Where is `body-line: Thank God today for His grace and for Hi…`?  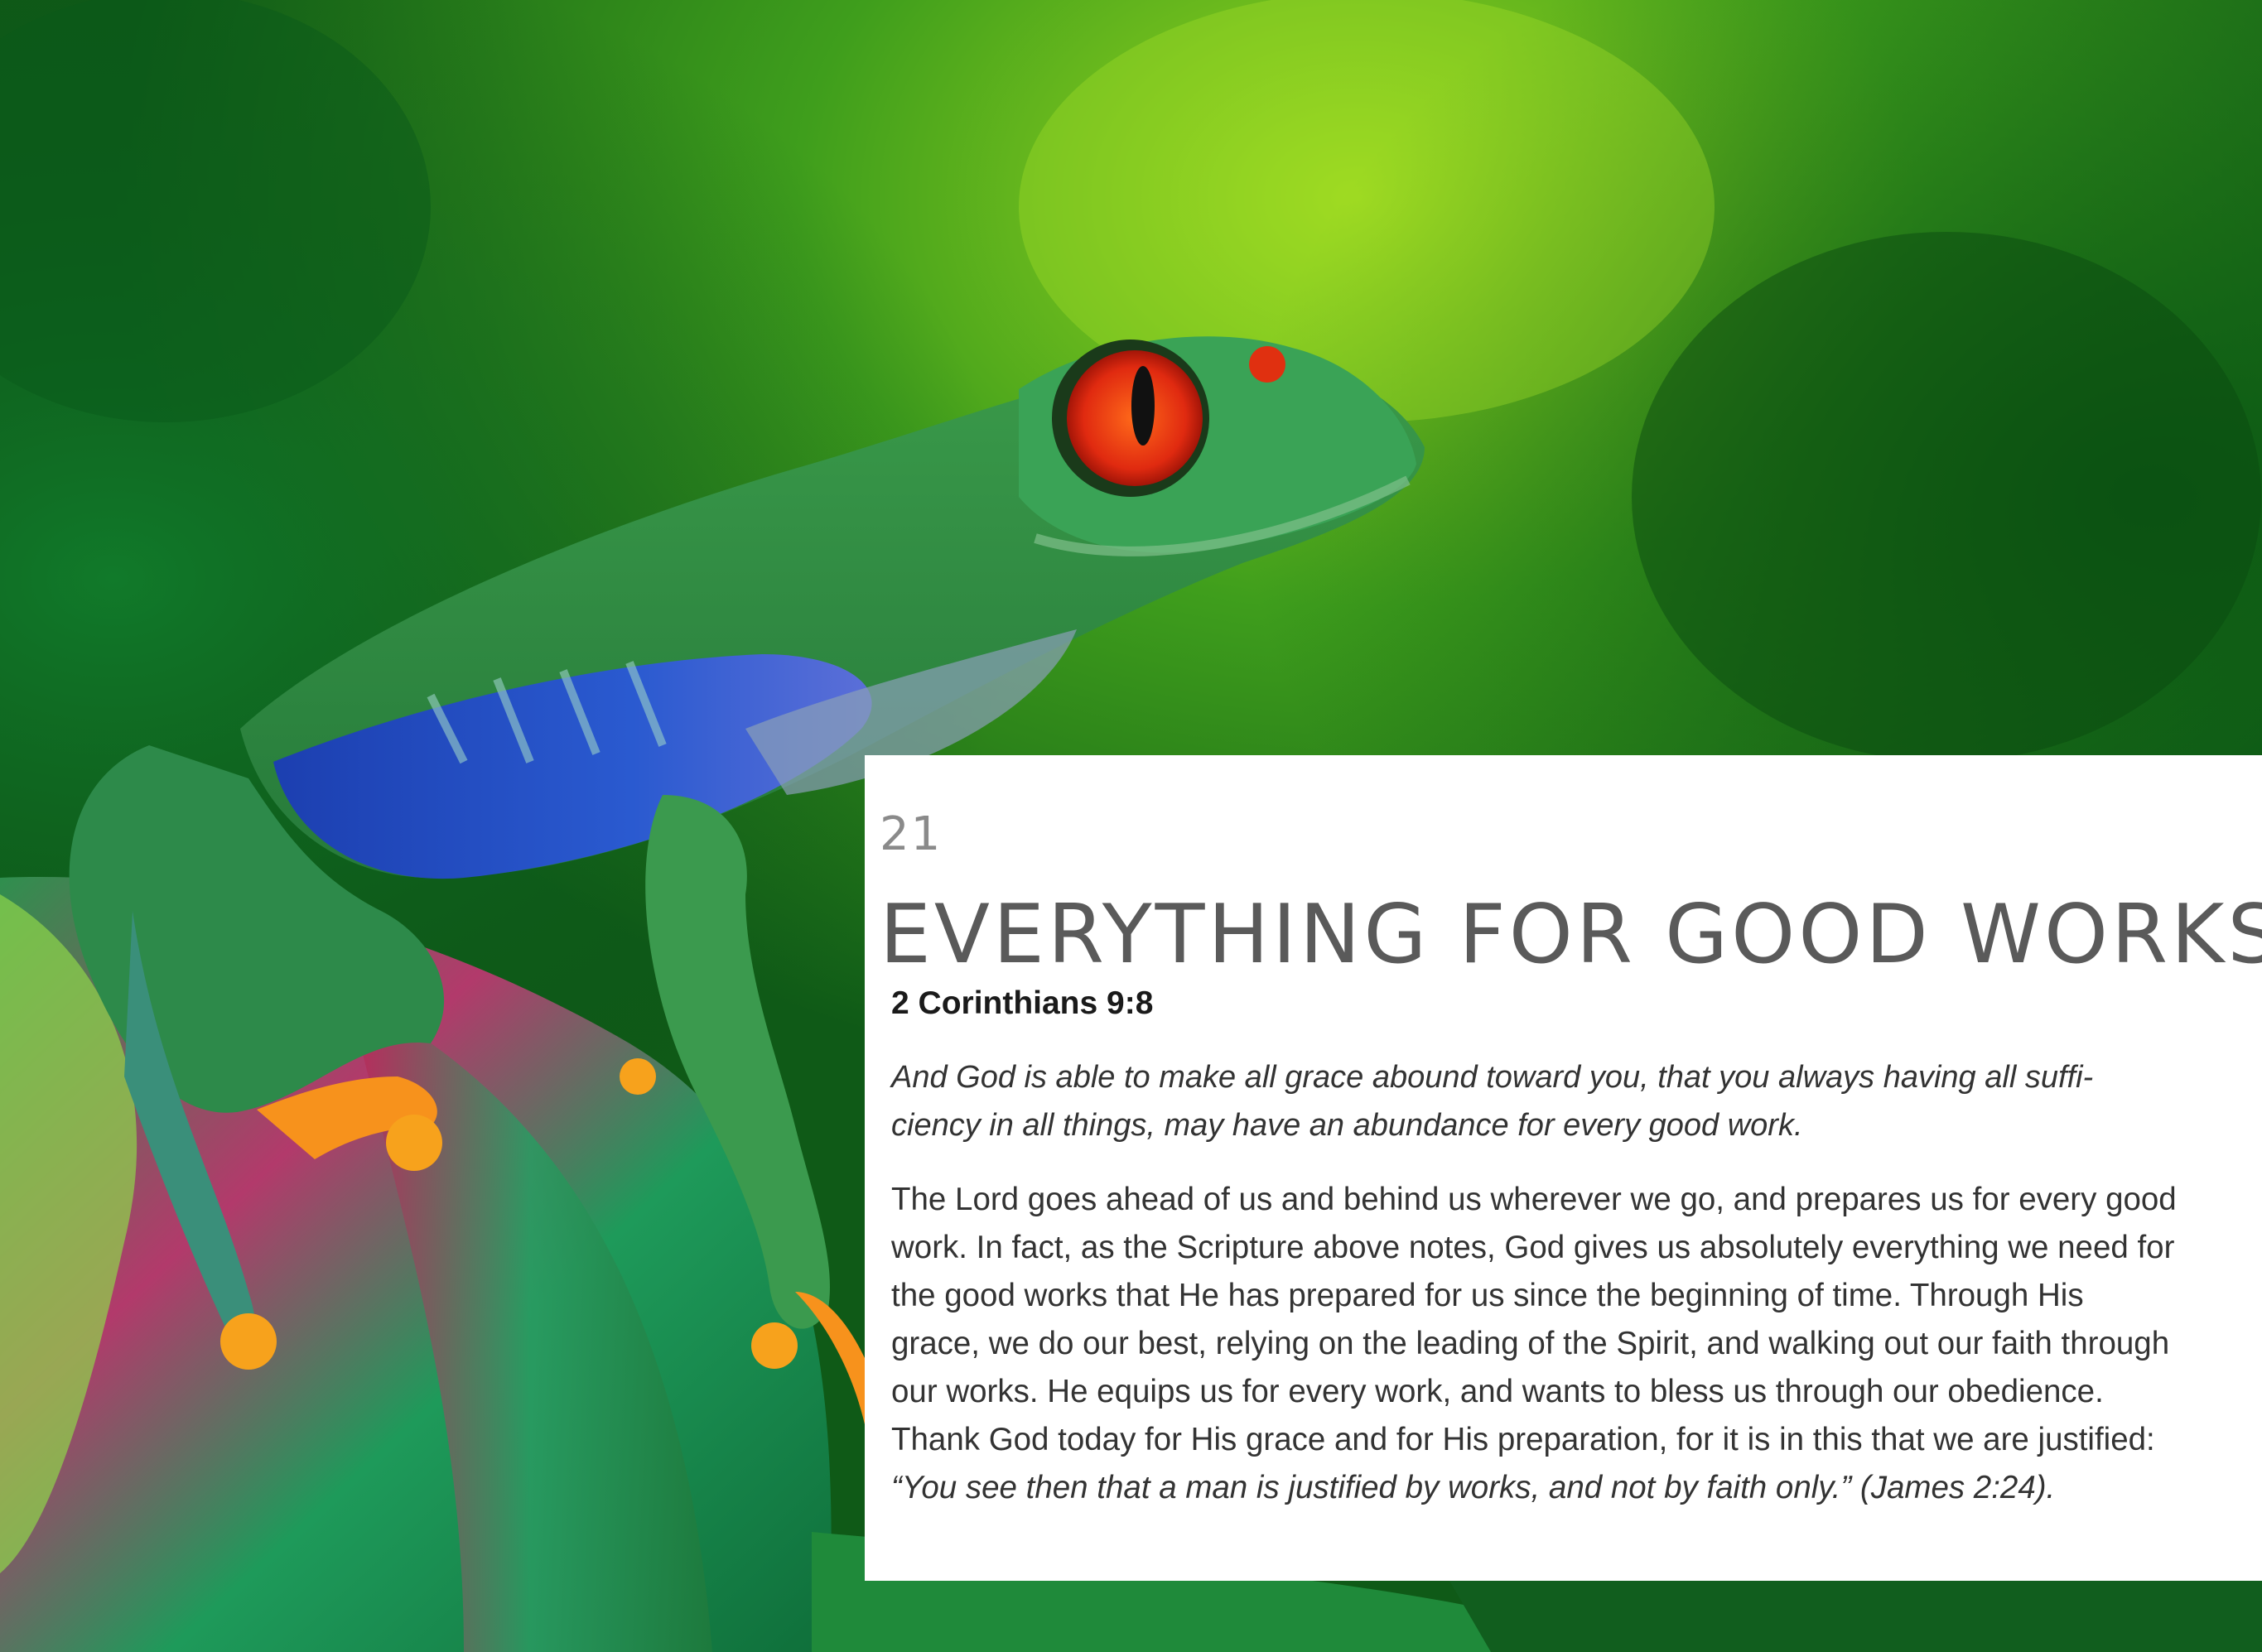 body-line: Thank God today for His grace and for Hi… is located at coordinates (1523, 1439).